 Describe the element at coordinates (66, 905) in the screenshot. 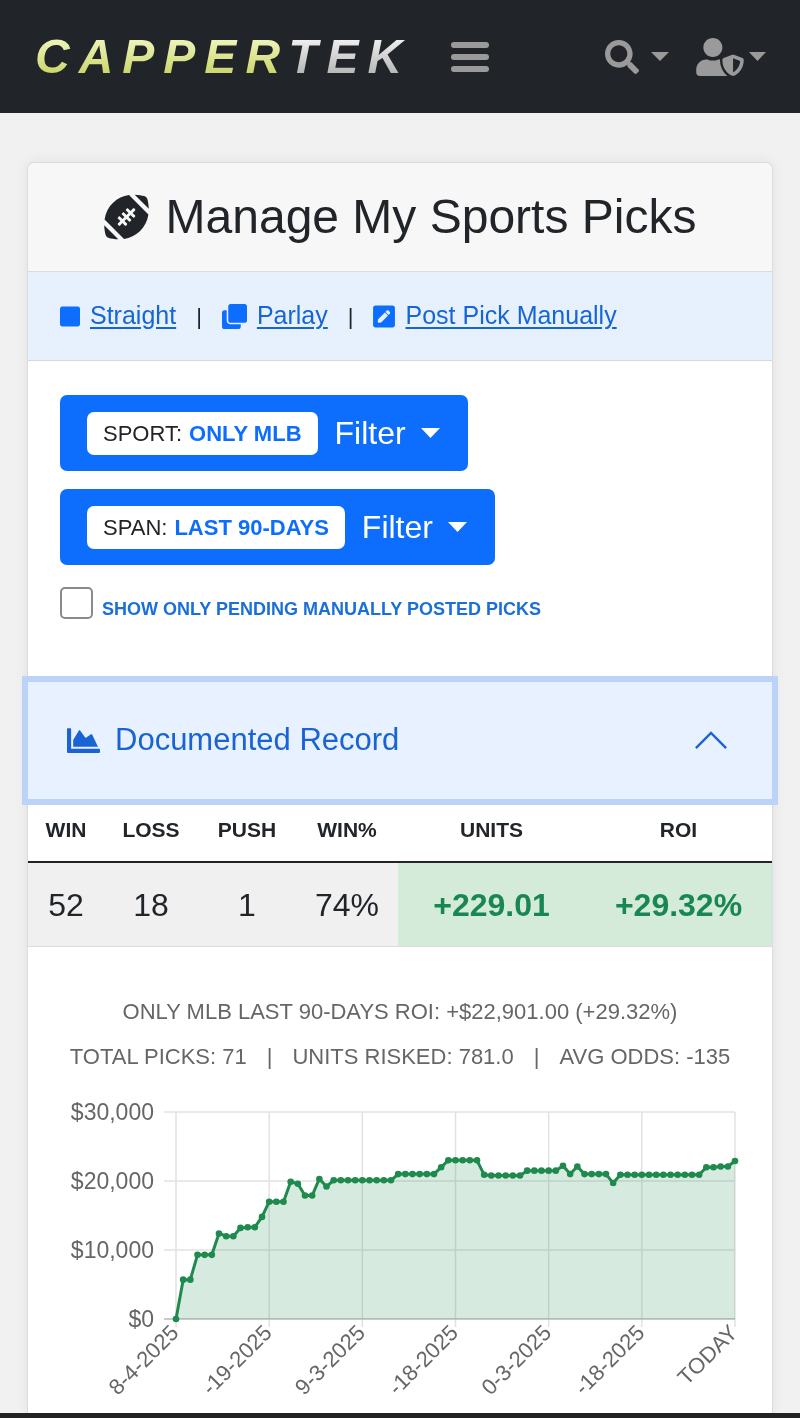

I see `table-cell: 52` at that location.